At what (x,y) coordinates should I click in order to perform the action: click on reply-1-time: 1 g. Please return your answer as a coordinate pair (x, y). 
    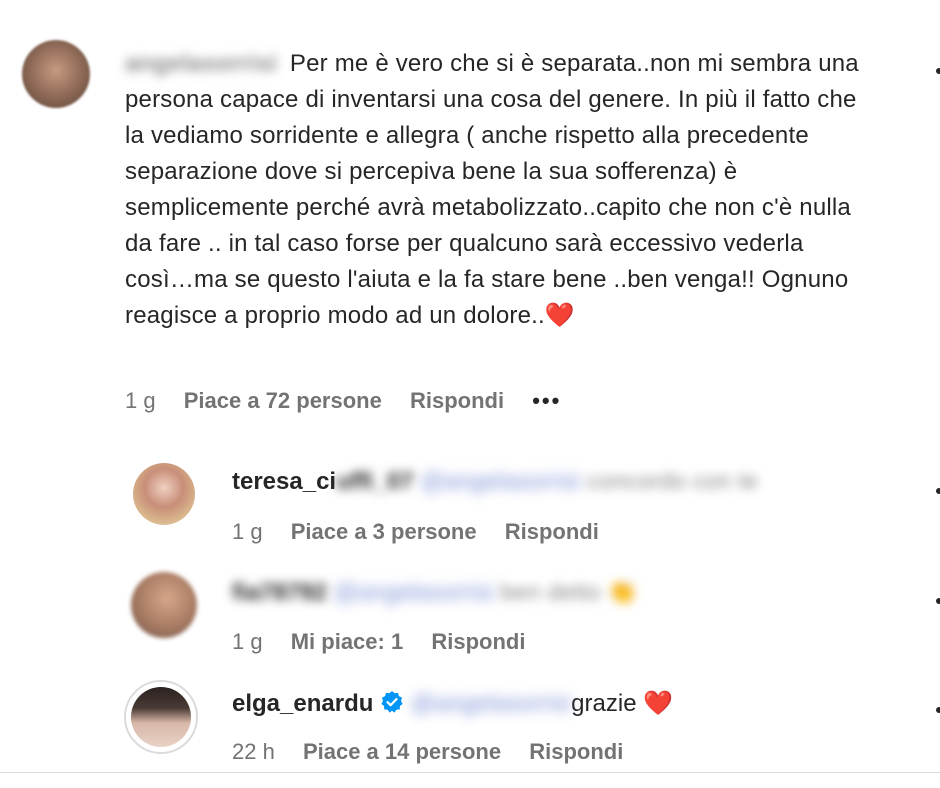
    Looking at the image, I should click on (247, 531).